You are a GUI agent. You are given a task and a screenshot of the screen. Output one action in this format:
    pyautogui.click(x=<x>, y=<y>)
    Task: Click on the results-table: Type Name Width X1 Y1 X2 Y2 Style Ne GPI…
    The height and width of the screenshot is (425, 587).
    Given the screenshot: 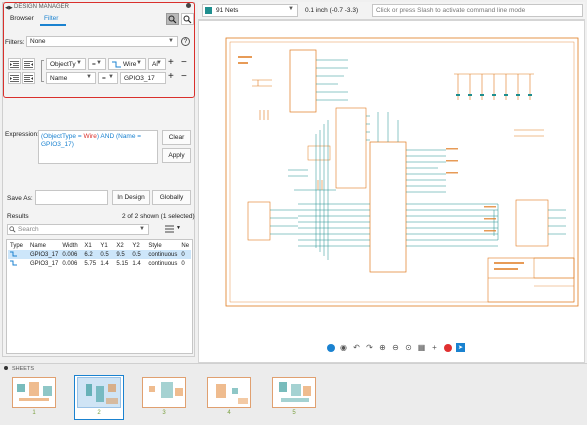 What is the action you would take?
    pyautogui.click(x=100, y=254)
    